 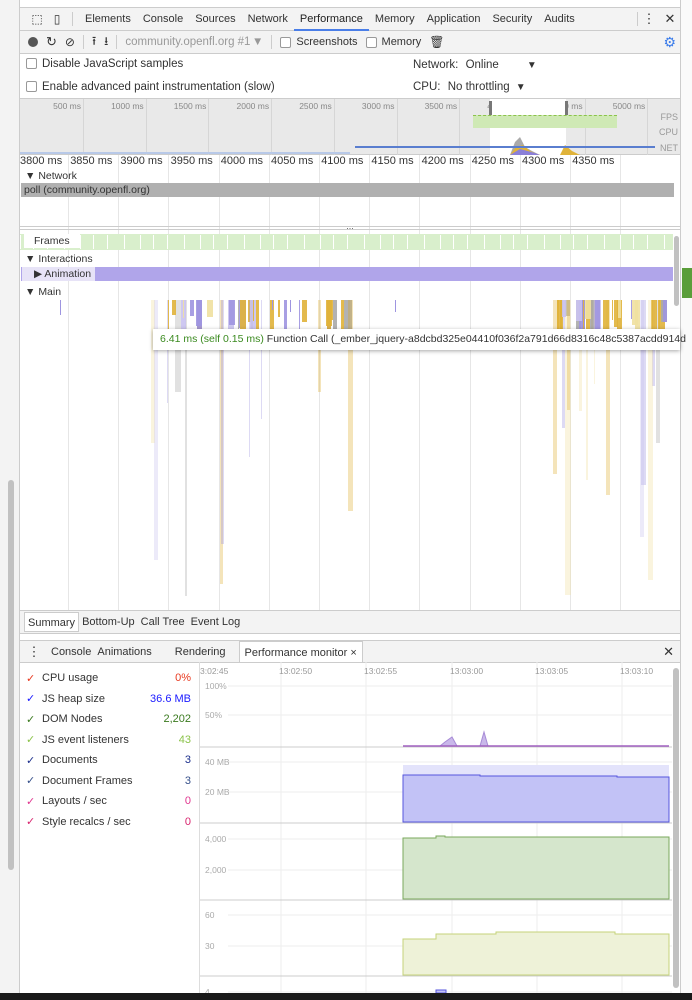 What do you see at coordinates (427, 87) in the screenshot?
I see `cpu-label: CPU:` at bounding box center [427, 87].